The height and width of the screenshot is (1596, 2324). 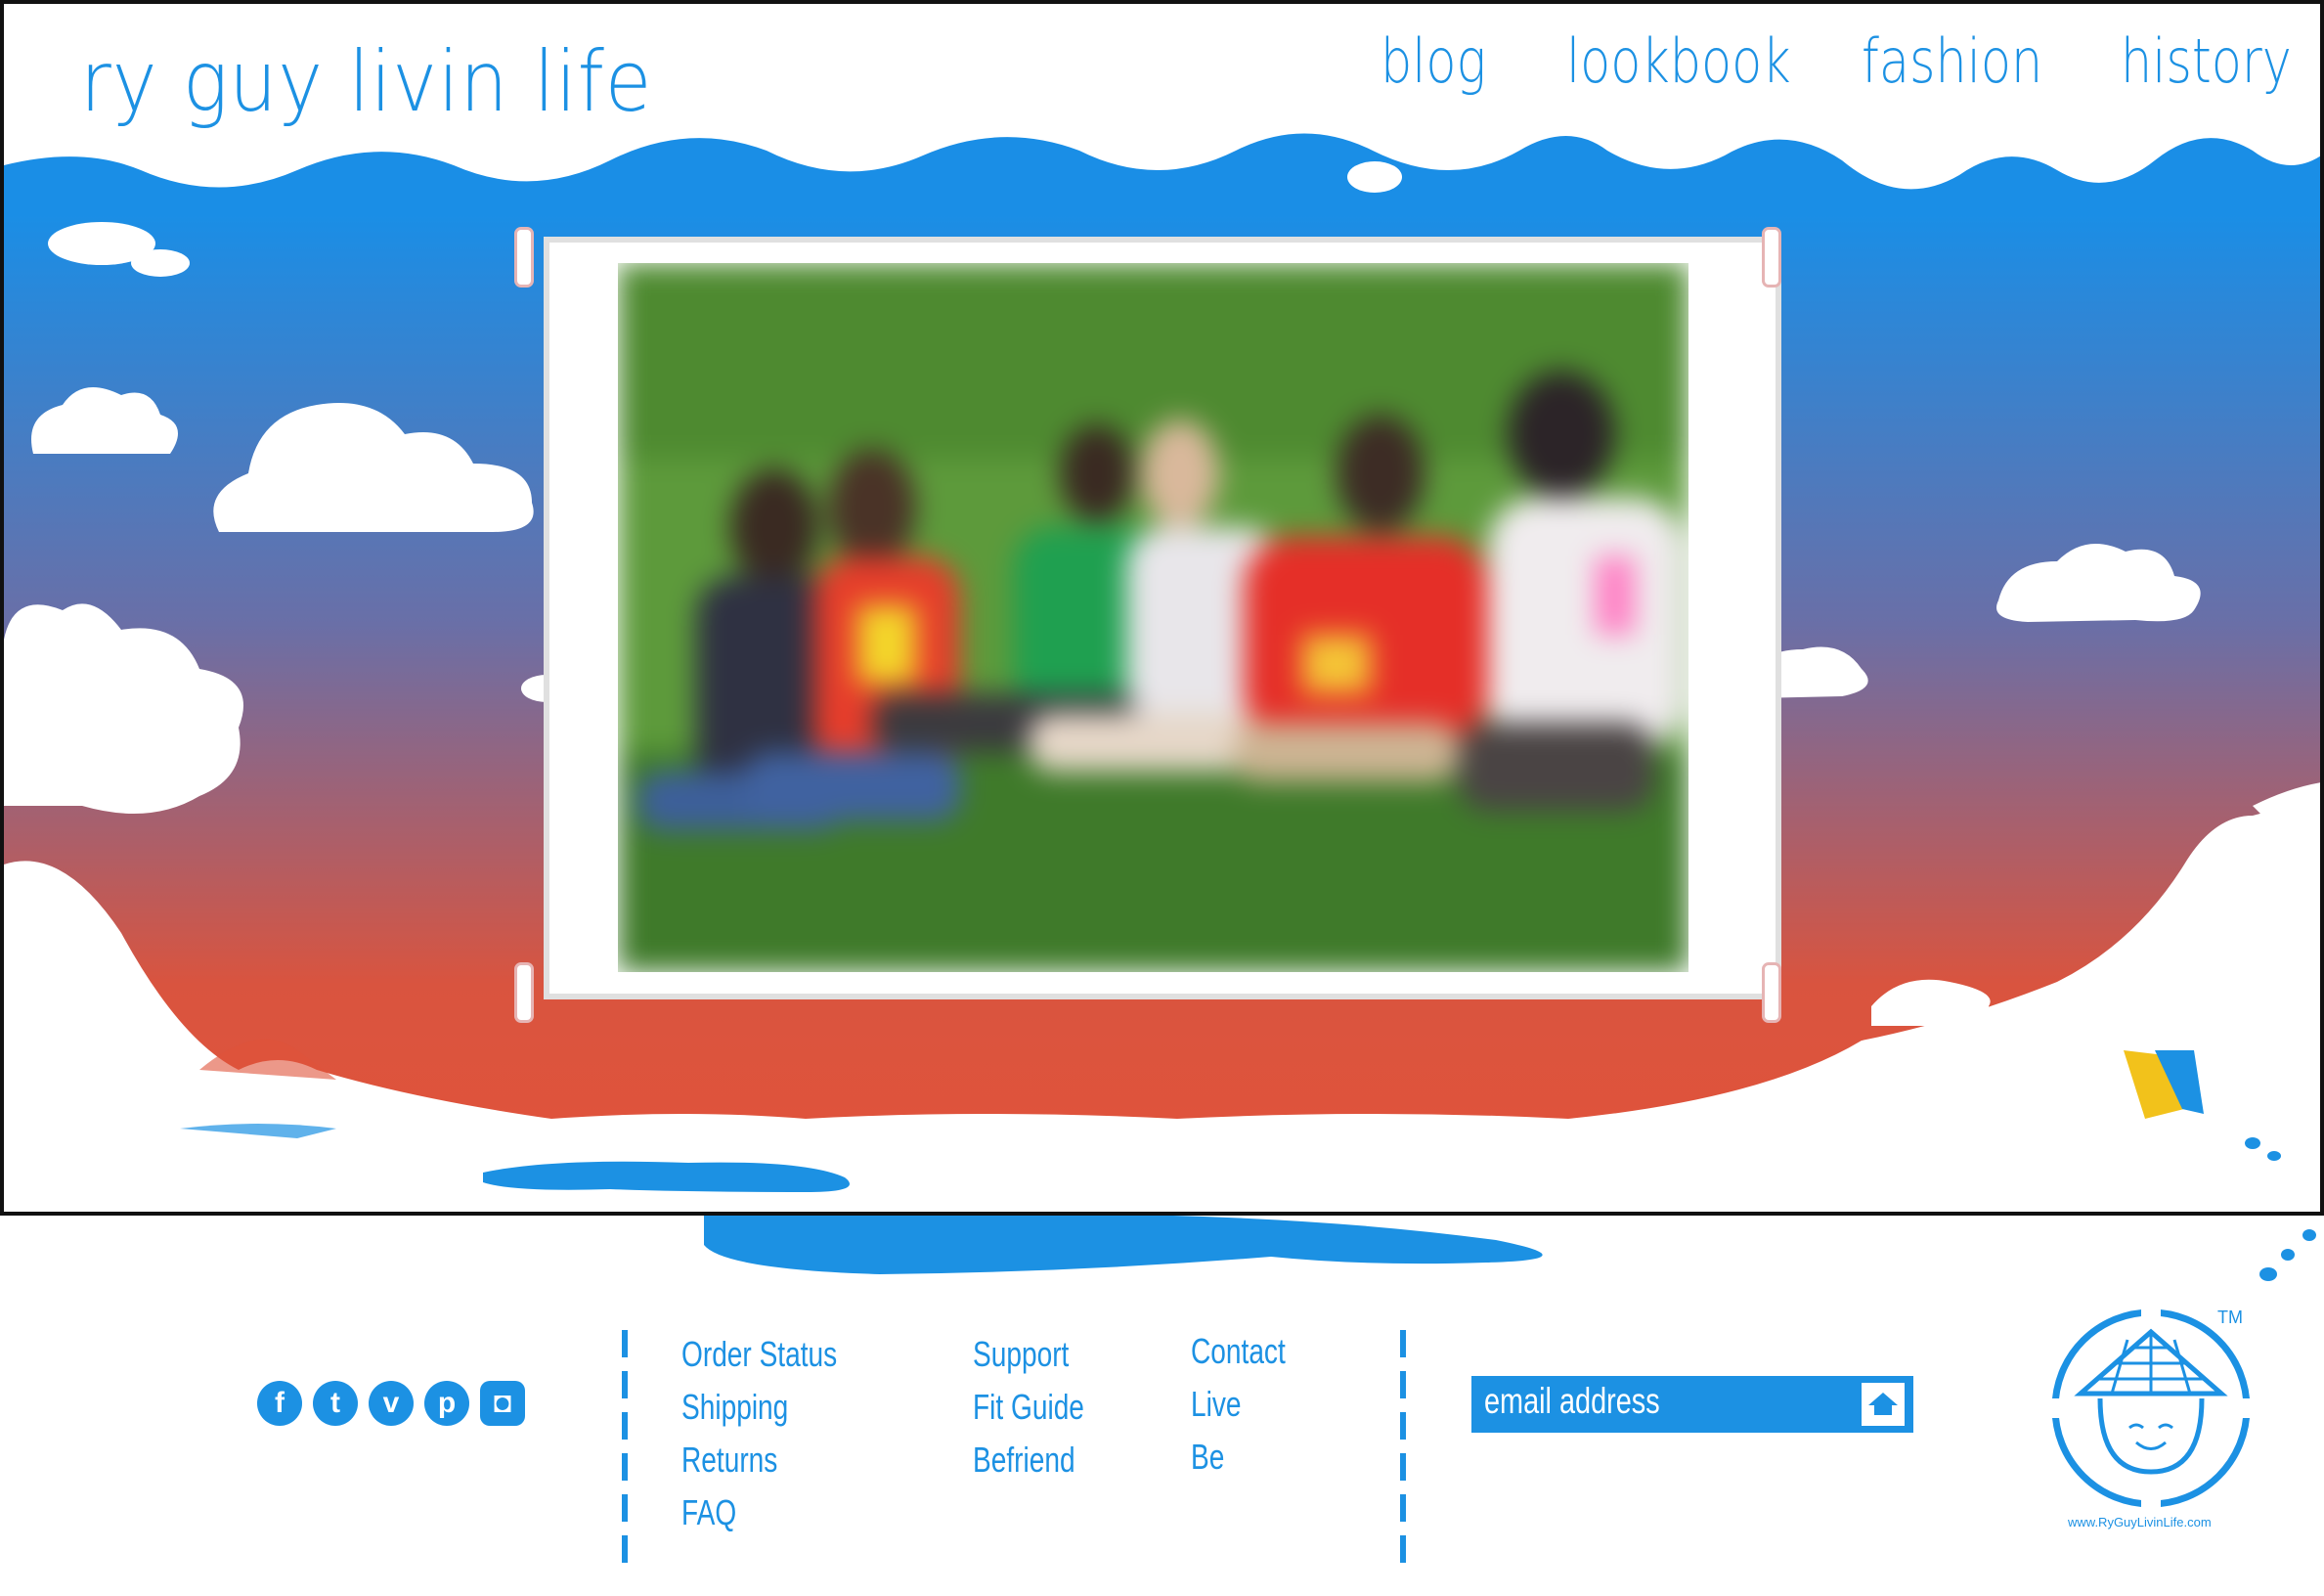 I want to click on vimeo-icon: v, so click(x=391, y=1403).